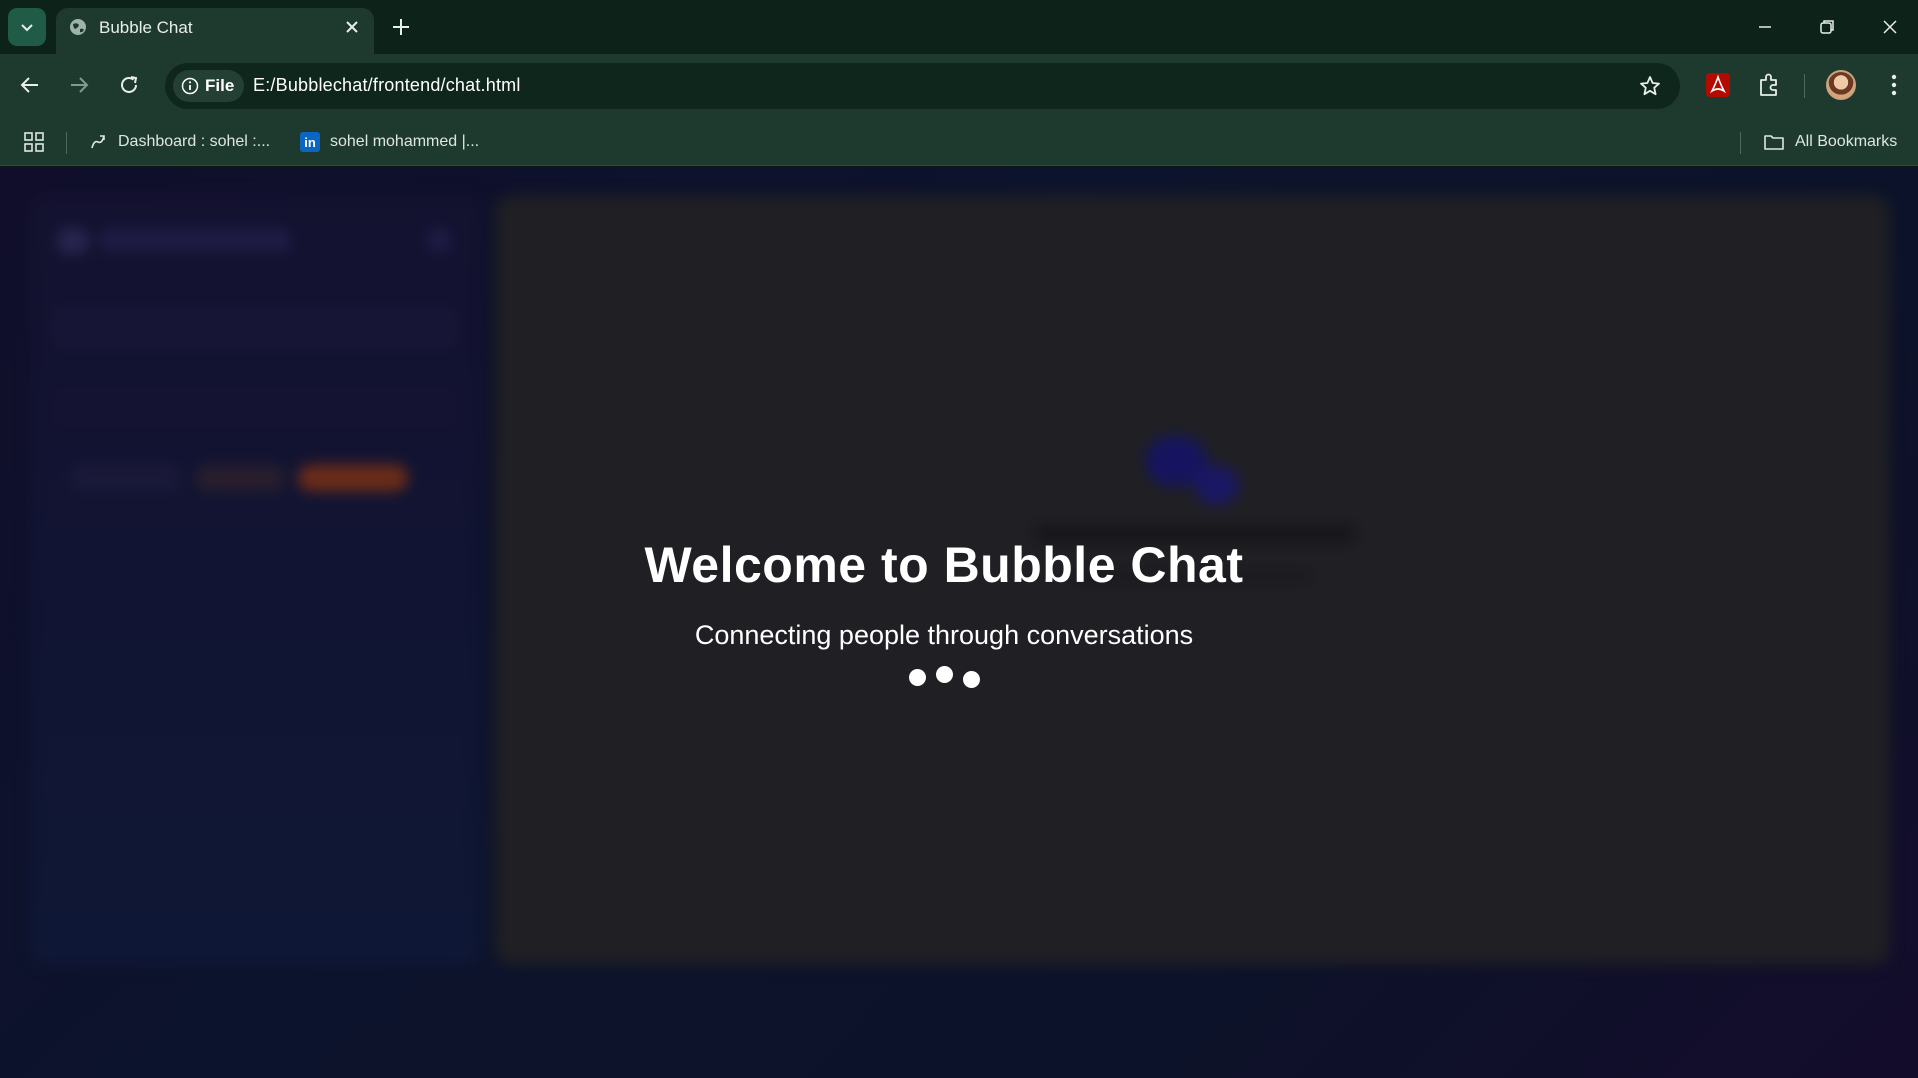 This screenshot has width=1918, height=1078. I want to click on restore-icon, so click(1827, 27).